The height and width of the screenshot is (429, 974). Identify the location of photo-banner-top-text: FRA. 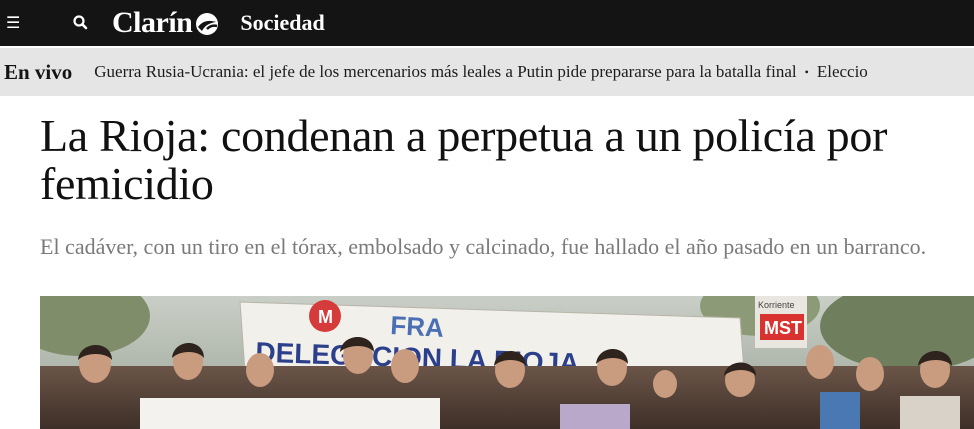
(417, 326).